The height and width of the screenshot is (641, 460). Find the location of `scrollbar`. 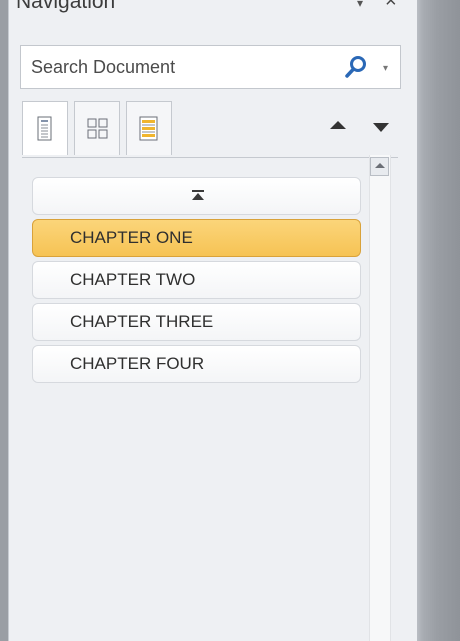

scrollbar is located at coordinates (380, 398).